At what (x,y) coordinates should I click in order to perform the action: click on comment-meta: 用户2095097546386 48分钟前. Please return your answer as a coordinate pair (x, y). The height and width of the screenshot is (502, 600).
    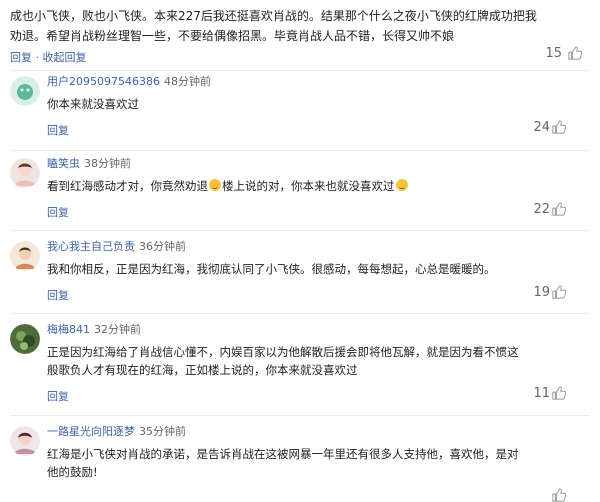
    Looking at the image, I should click on (129, 81).